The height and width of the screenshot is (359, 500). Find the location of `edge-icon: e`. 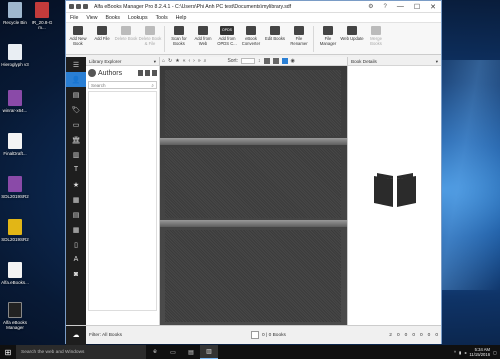

edge-icon: e is located at coordinates (155, 352).